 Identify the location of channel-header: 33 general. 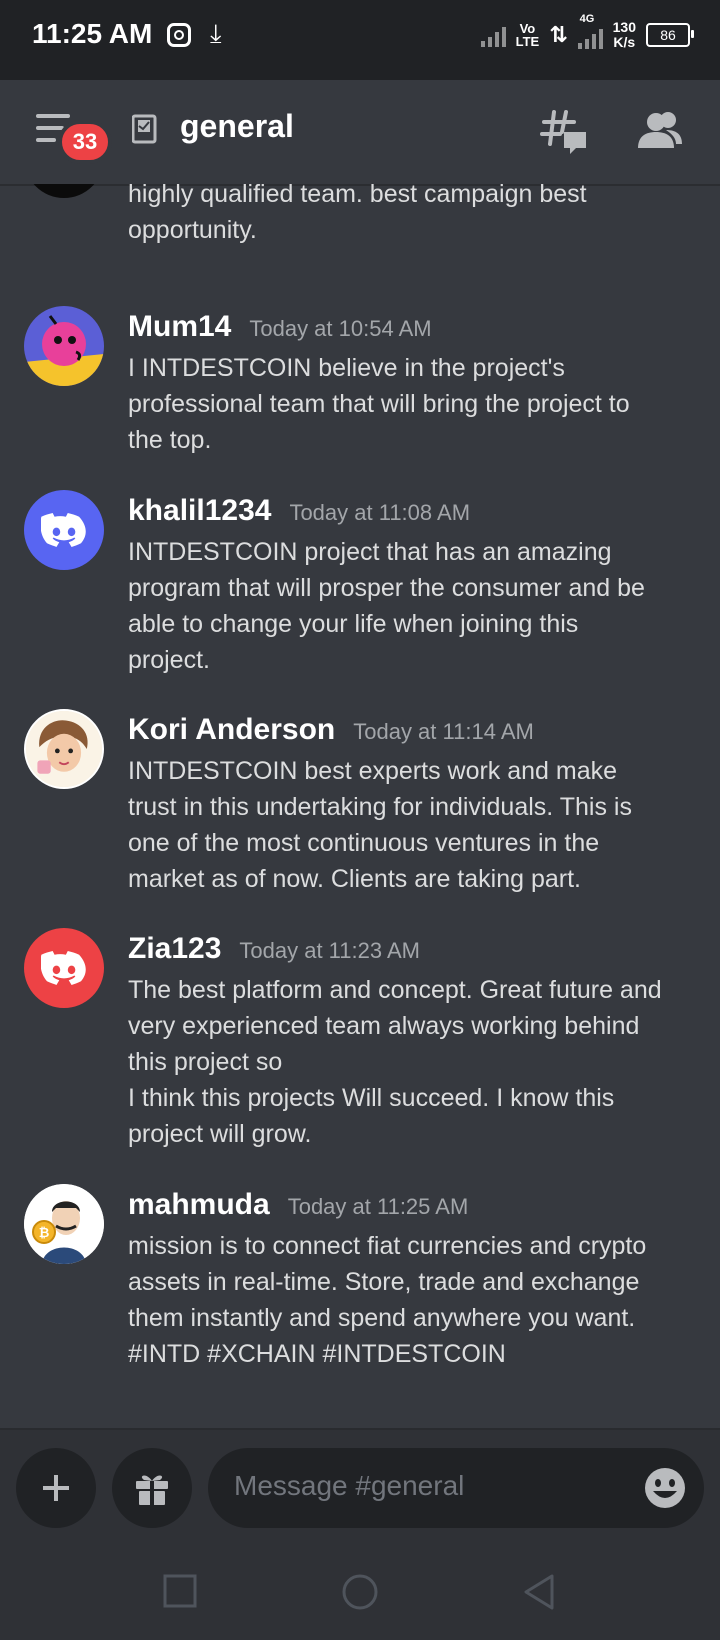
(360, 133).